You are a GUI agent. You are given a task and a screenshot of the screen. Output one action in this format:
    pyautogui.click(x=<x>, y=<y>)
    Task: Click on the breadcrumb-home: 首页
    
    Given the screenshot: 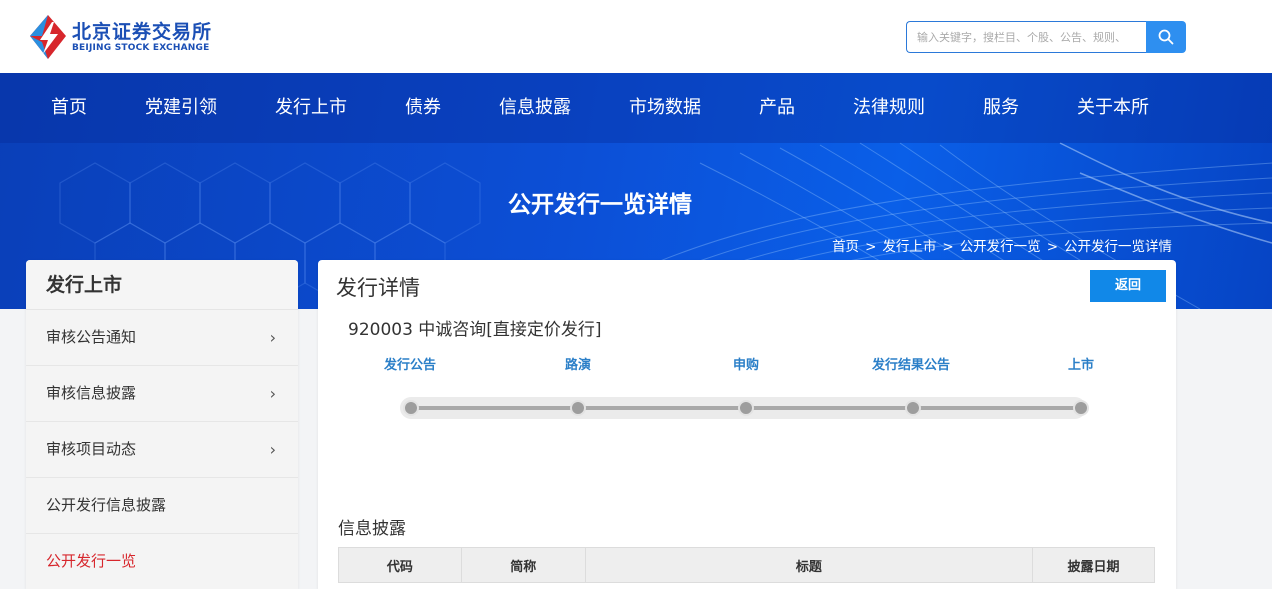 What is the action you would take?
    pyautogui.click(x=845, y=247)
    